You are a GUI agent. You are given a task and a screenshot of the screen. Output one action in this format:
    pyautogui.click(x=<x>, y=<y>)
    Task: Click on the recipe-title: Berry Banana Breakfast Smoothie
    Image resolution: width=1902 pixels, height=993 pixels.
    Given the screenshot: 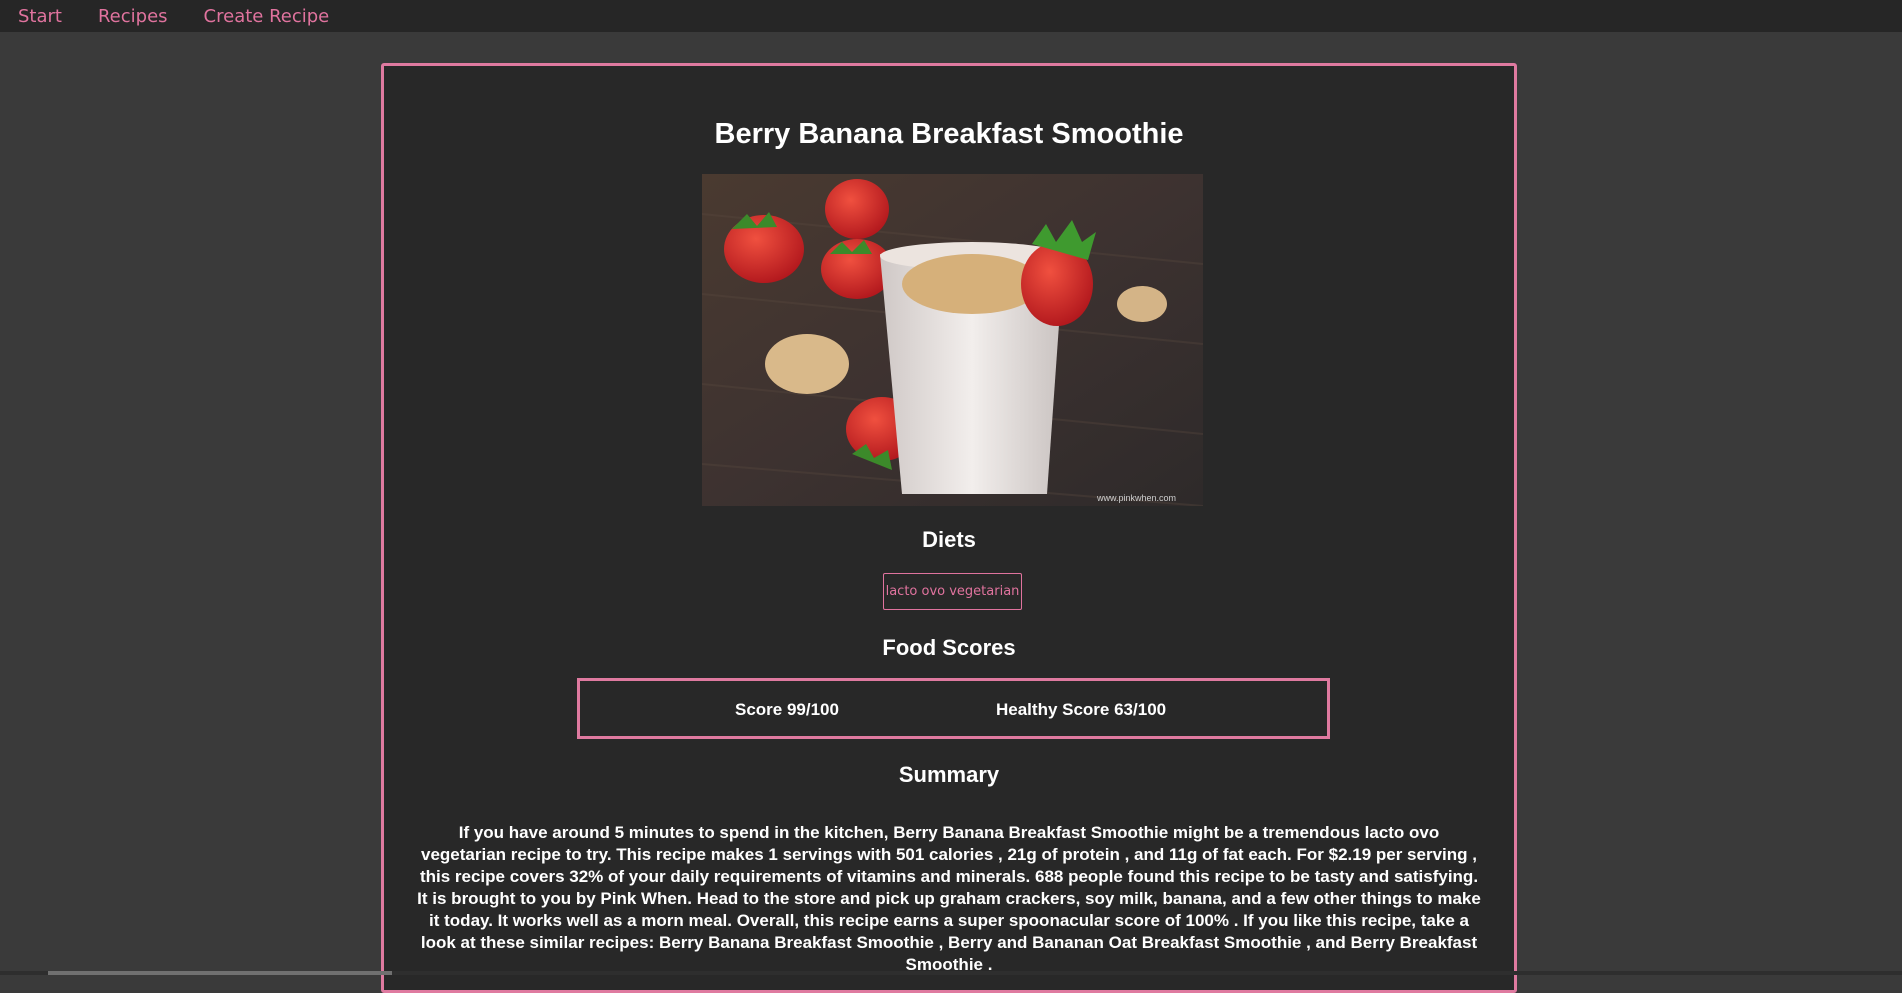 What is the action you would take?
    pyautogui.click(x=949, y=134)
    